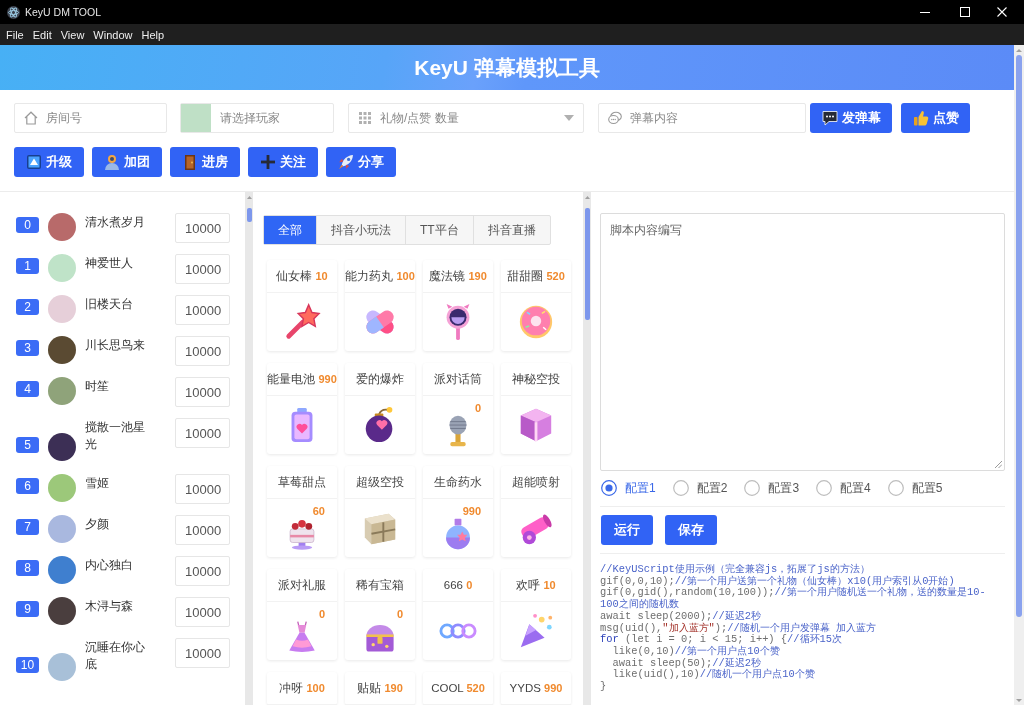  What do you see at coordinates (115, 436) in the screenshot?
I see `player-name: 搅散一池星光` at bounding box center [115, 436].